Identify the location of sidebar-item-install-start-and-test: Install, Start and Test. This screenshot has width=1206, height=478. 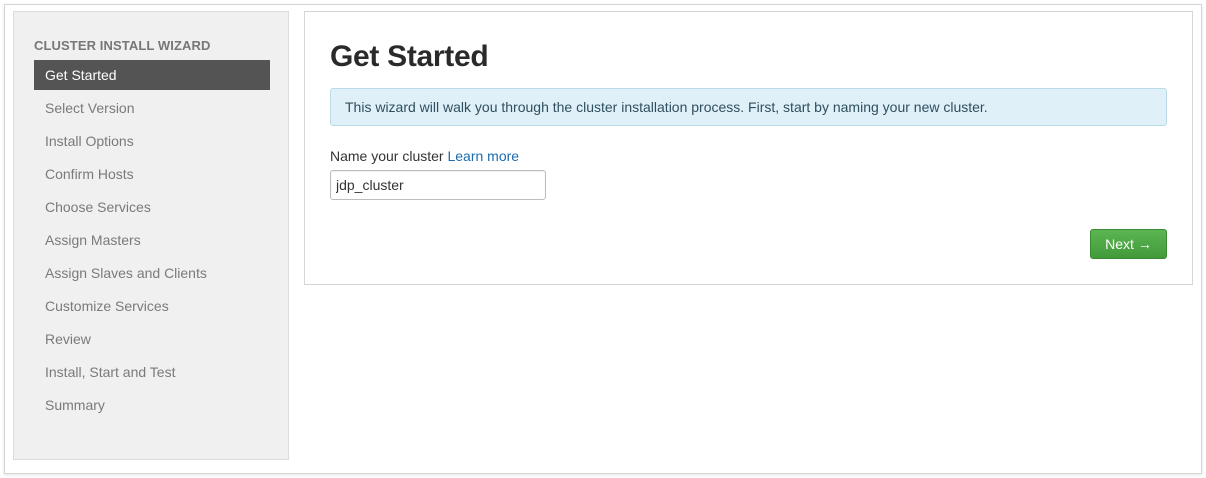
(152, 372).